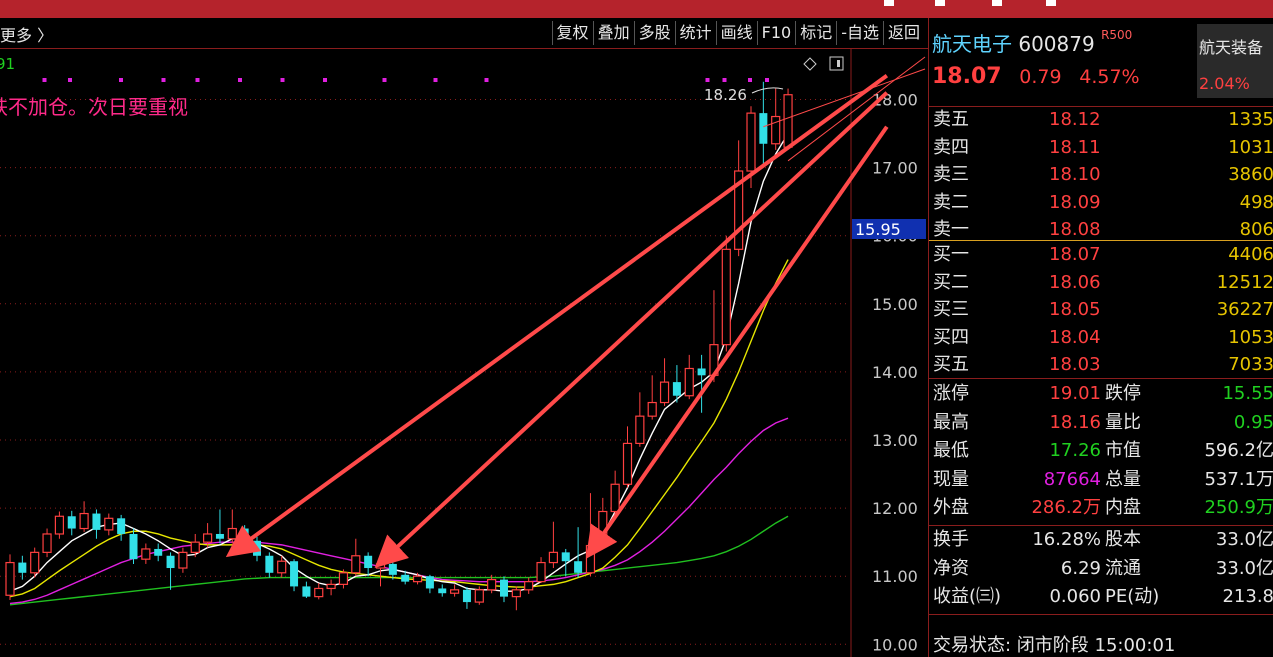  I want to click on toolbar-button: 统计, so click(695, 33).